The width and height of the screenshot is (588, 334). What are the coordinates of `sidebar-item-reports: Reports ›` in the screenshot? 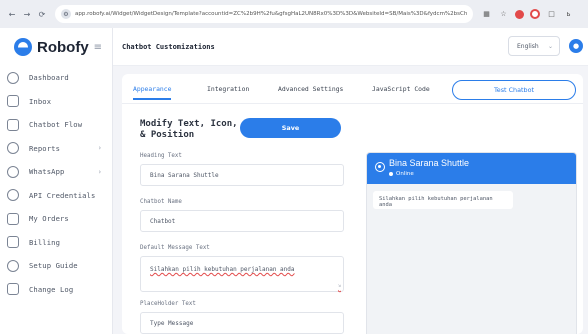 It's located at (56, 149).